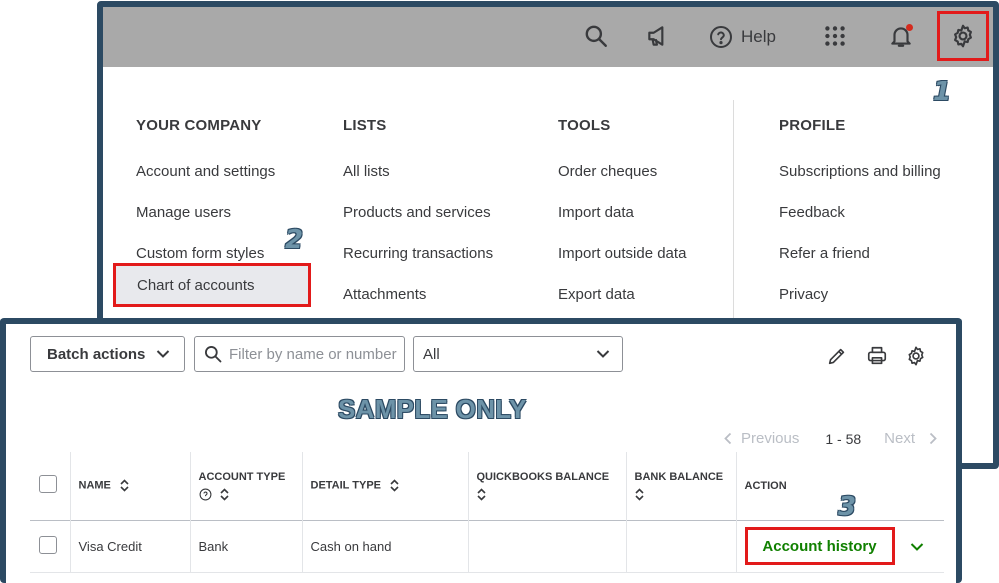 The width and height of the screenshot is (999, 583). Describe the element at coordinates (622, 212) in the screenshot. I see `menu-item-import-data: Import data` at that location.